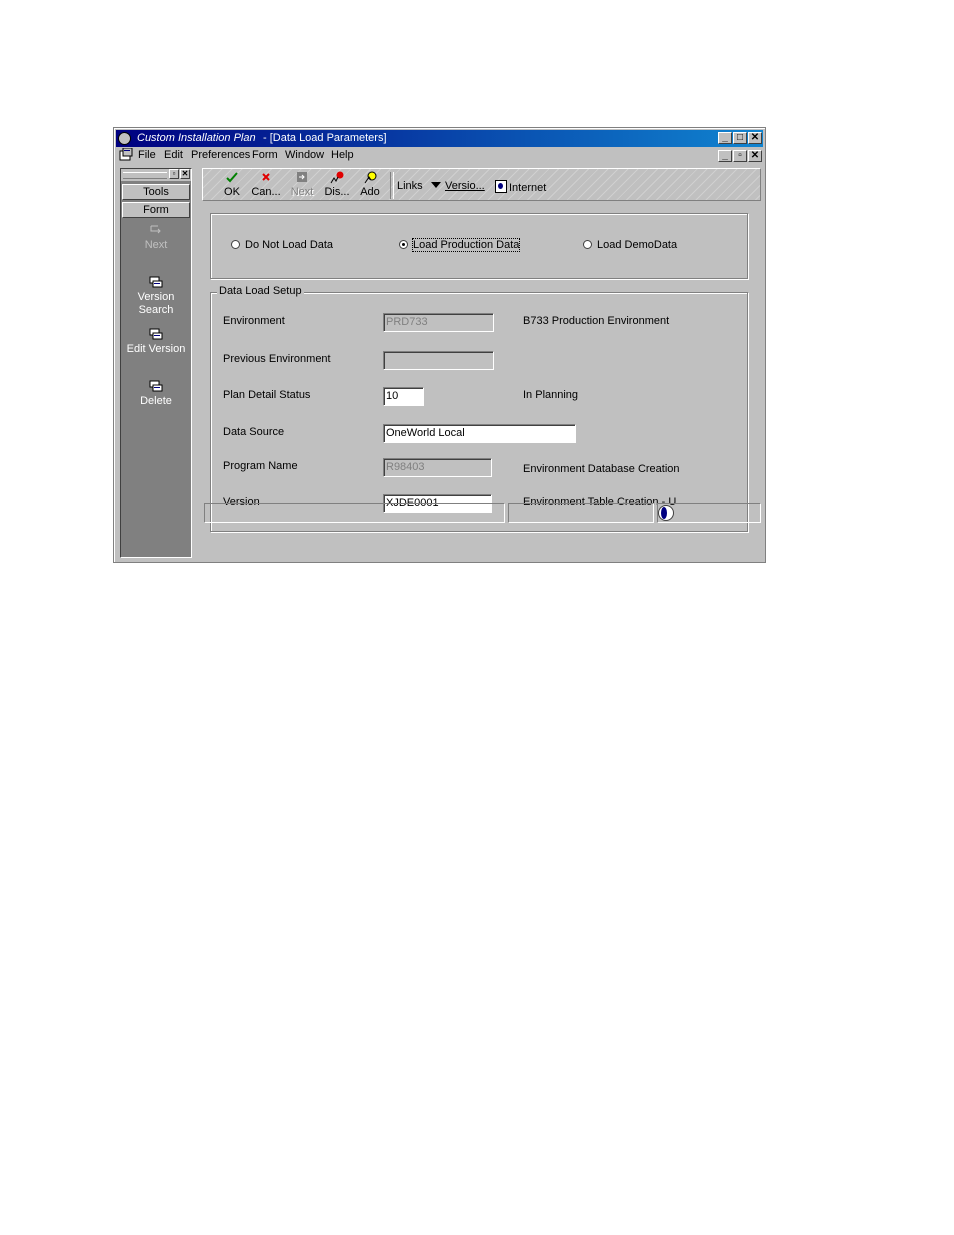 The image size is (954, 1235). Describe the element at coordinates (196, 138) in the screenshot. I see `app-title: Custom Installation Plan` at that location.